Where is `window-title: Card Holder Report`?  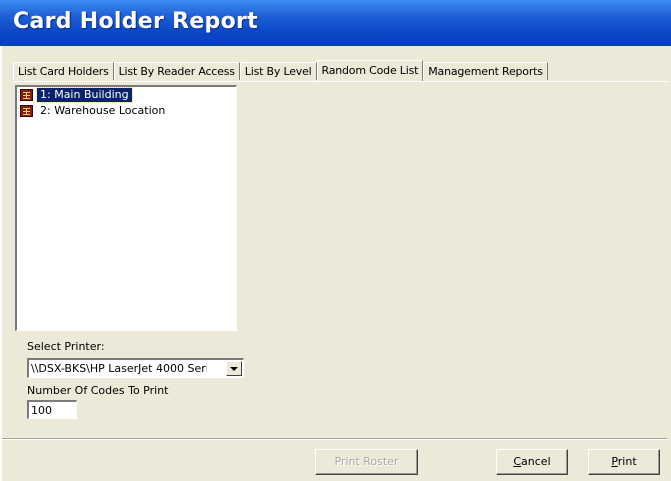 window-title: Card Holder Report is located at coordinates (135, 21).